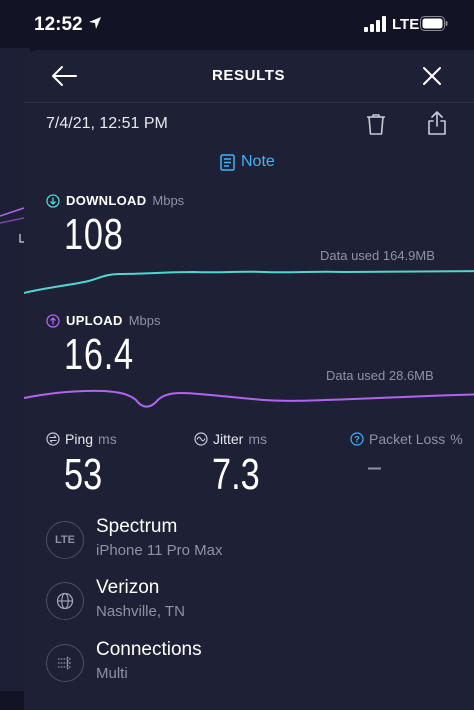 This screenshot has width=474, height=710. I want to click on download-value: 108, so click(94, 234).